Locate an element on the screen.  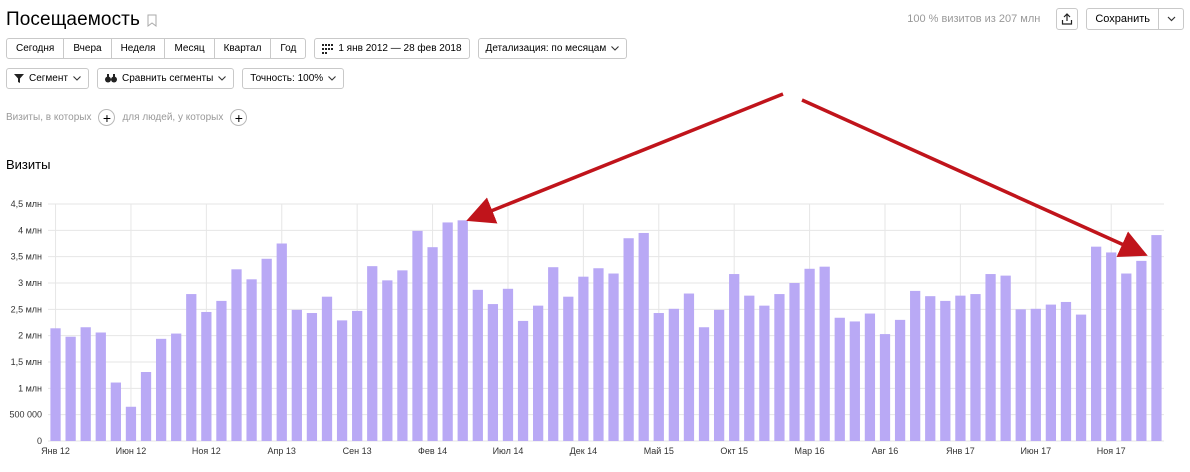
export-button is located at coordinates (1067, 19).